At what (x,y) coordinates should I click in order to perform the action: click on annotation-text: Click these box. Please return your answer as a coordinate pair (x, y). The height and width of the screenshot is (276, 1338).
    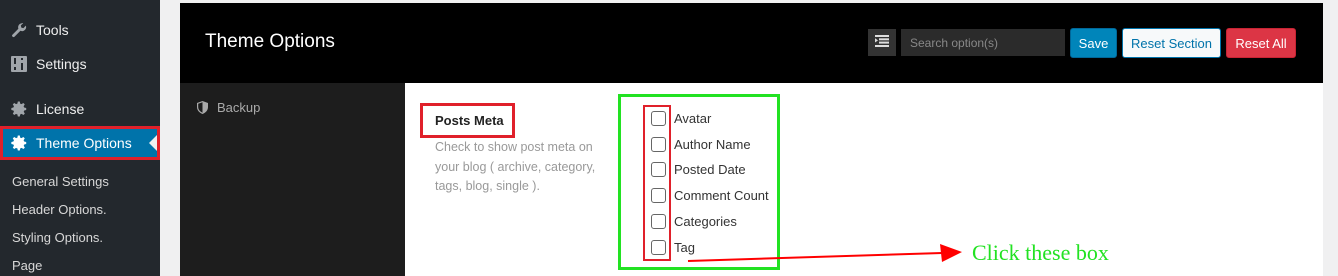
    Looking at the image, I should click on (1040, 252).